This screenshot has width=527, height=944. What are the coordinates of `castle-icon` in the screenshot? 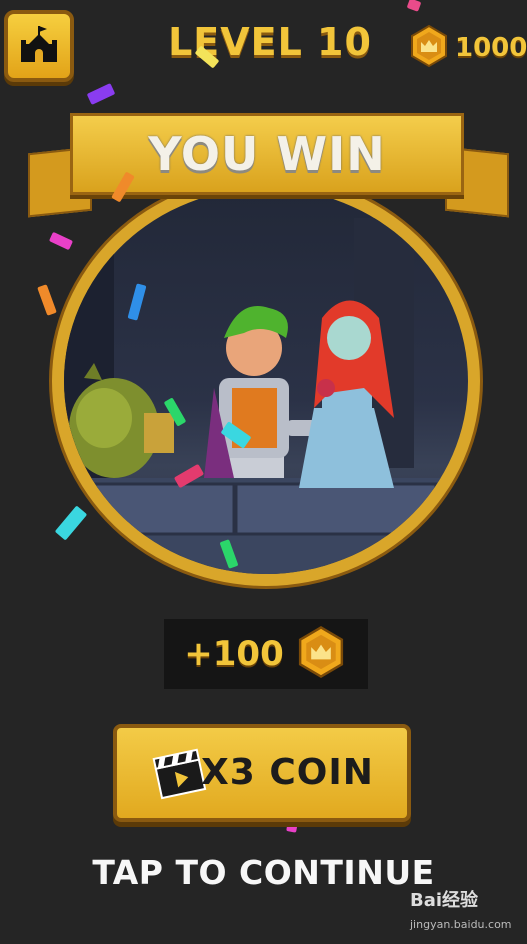 It's located at (39, 46).